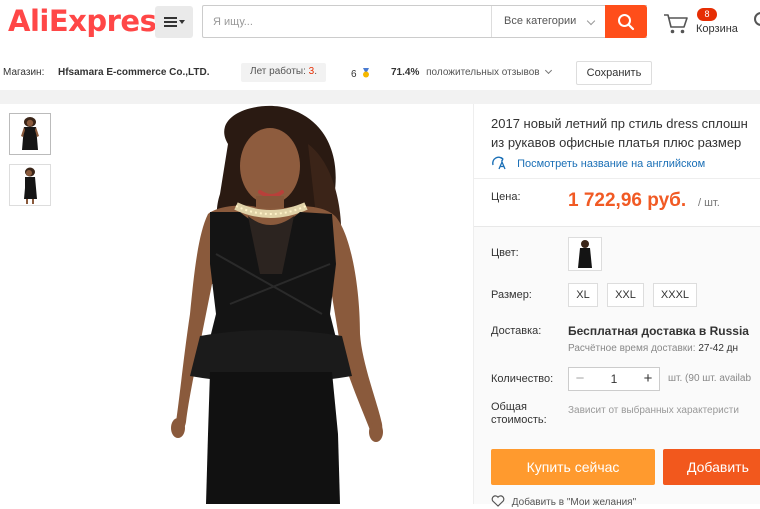 Image resolution: width=760 pixels, height=509 pixels. What do you see at coordinates (506, 197) in the screenshot?
I see `price-label: Цена:` at bounding box center [506, 197].